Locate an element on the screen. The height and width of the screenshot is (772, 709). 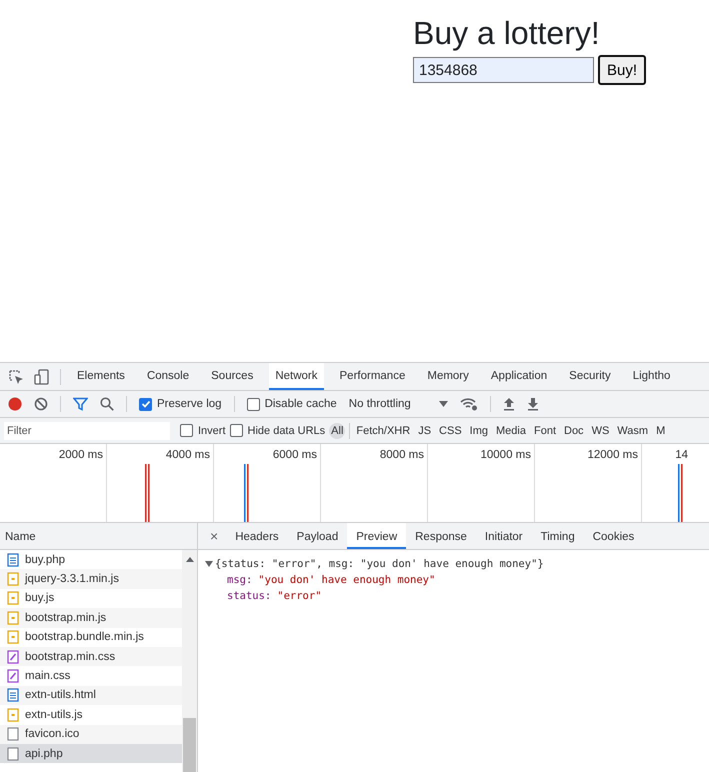
clear-icon is located at coordinates (41, 404).